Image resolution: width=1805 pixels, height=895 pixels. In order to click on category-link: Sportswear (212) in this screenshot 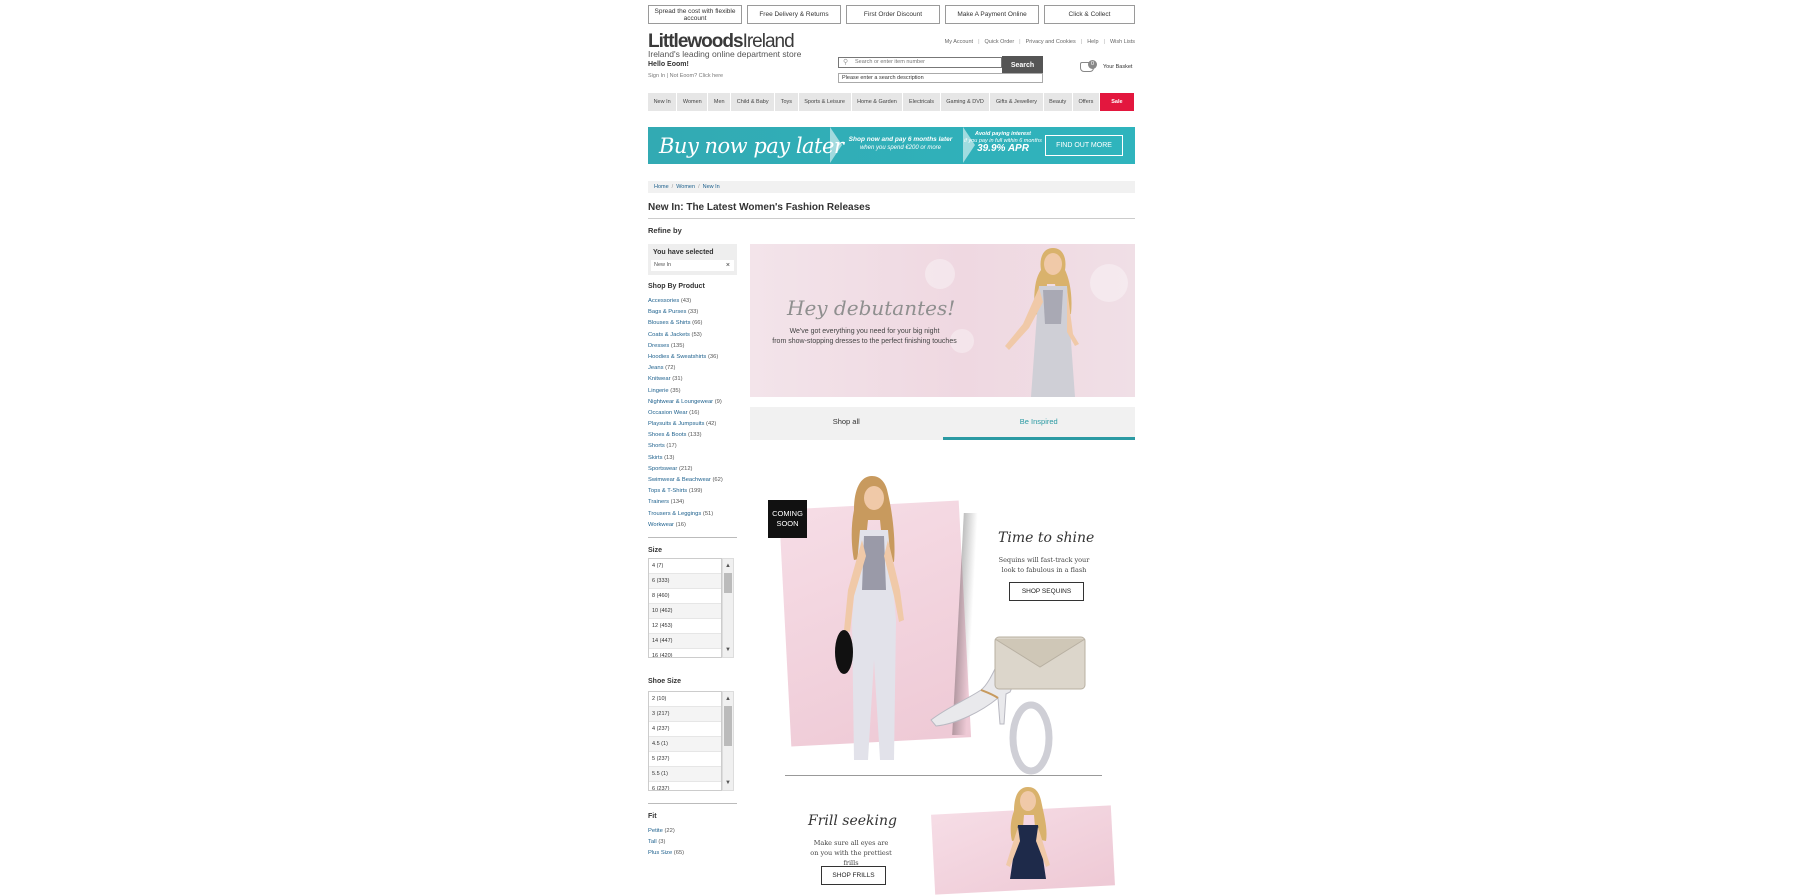, I will do `click(685, 469)`.